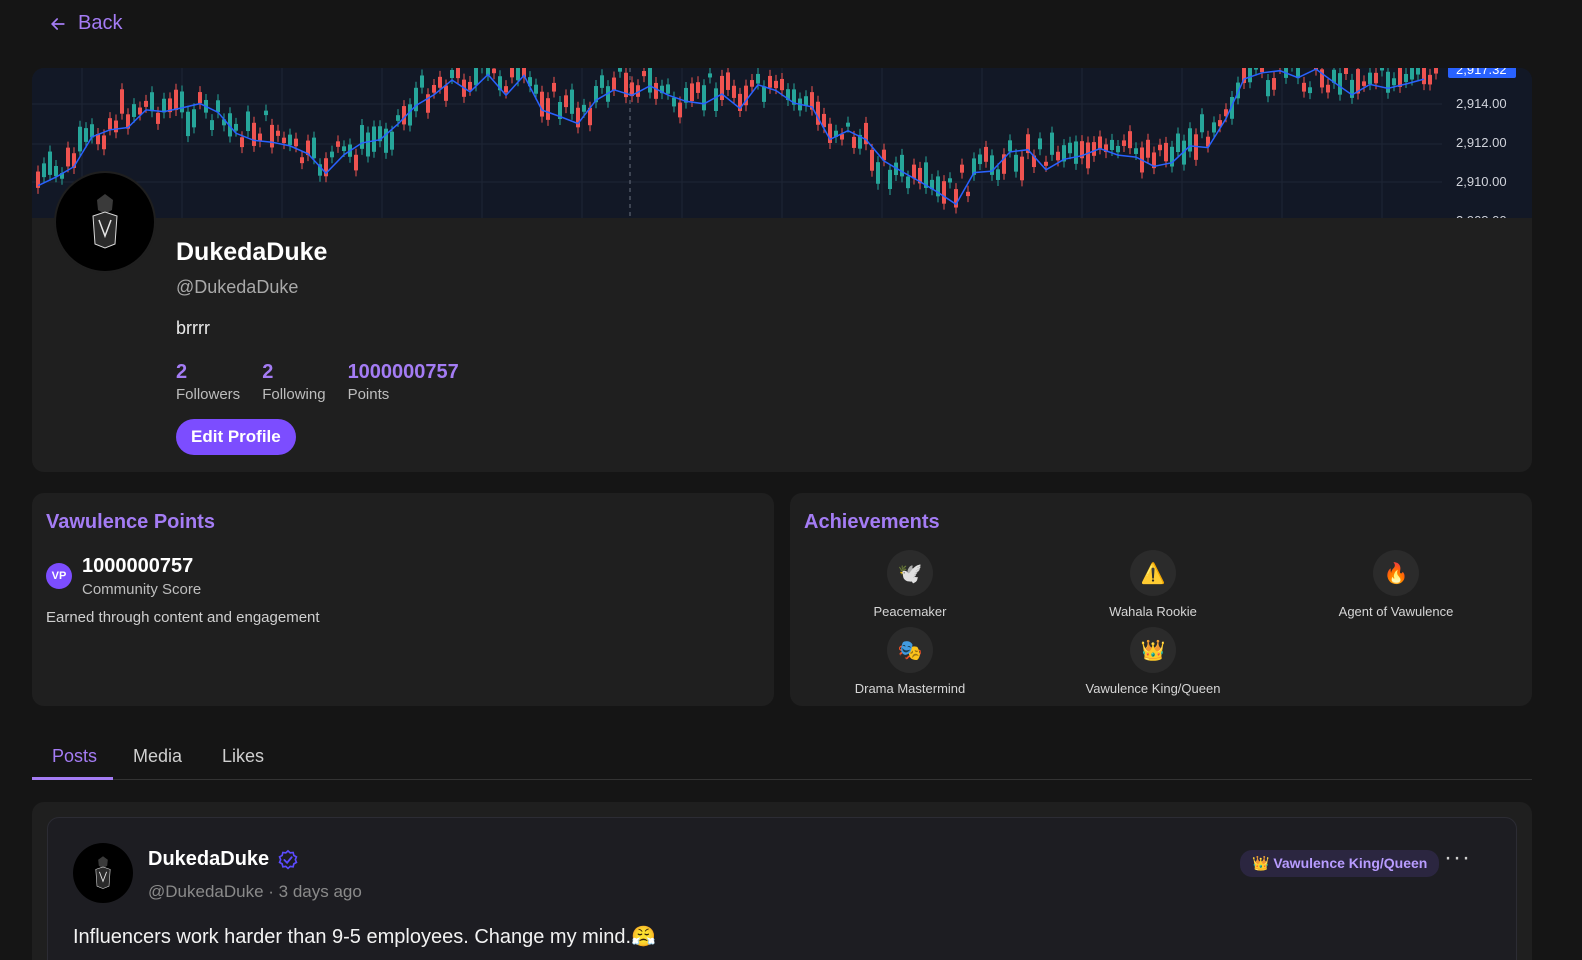 The image size is (1582, 960). What do you see at coordinates (57, 23) in the screenshot?
I see `arrow-left-icon` at bounding box center [57, 23].